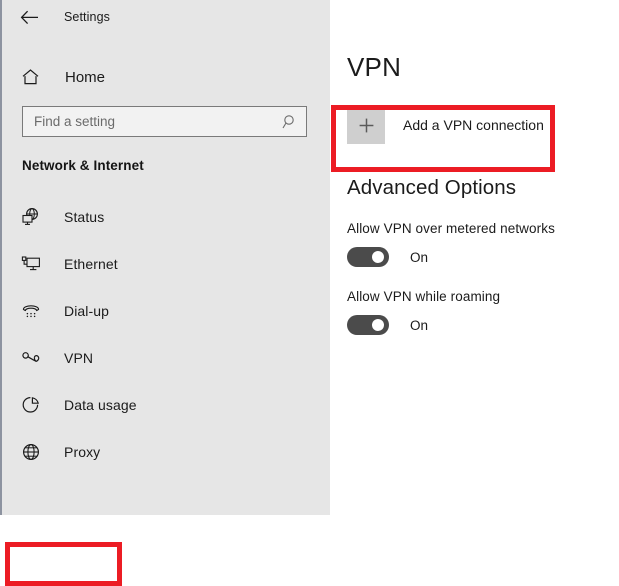 Image resolution: width=619 pixels, height=586 pixels. What do you see at coordinates (87, 310) in the screenshot?
I see `sidebar-item-dialup-label: Dial-up` at bounding box center [87, 310].